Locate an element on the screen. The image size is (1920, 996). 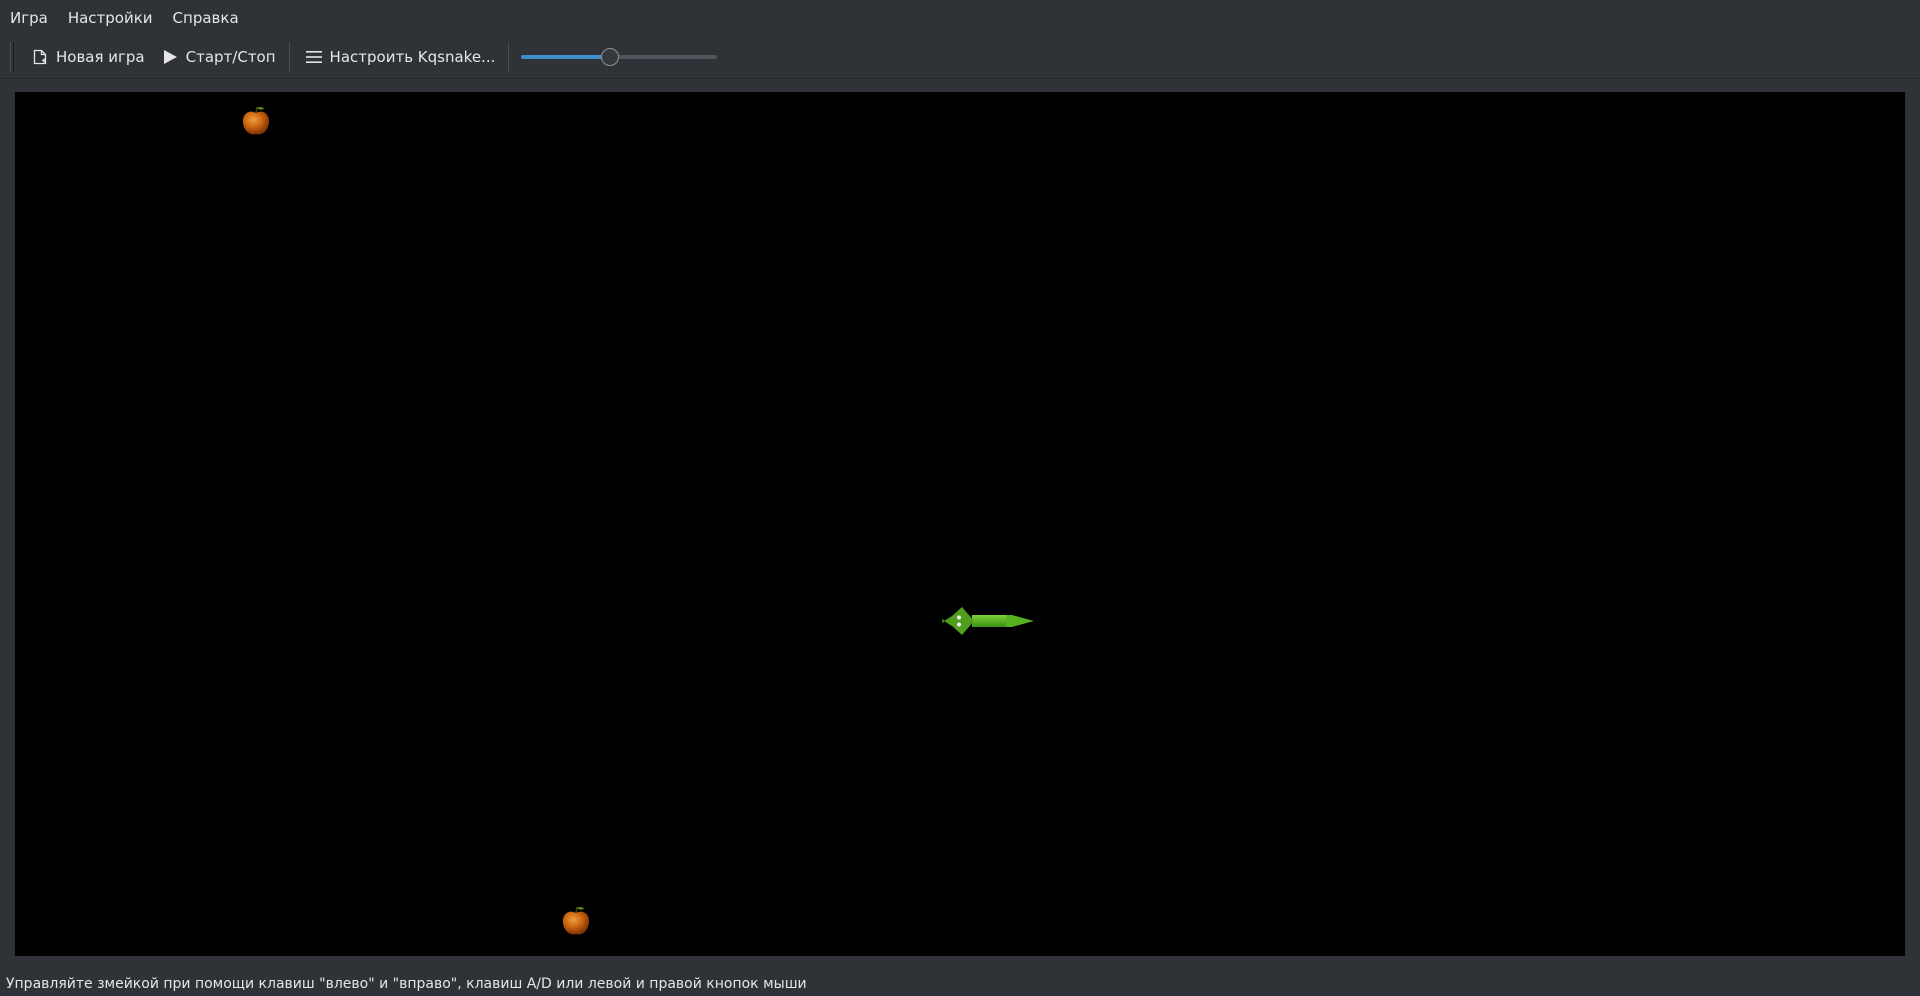
snake-tail is located at coordinates (1020, 621).